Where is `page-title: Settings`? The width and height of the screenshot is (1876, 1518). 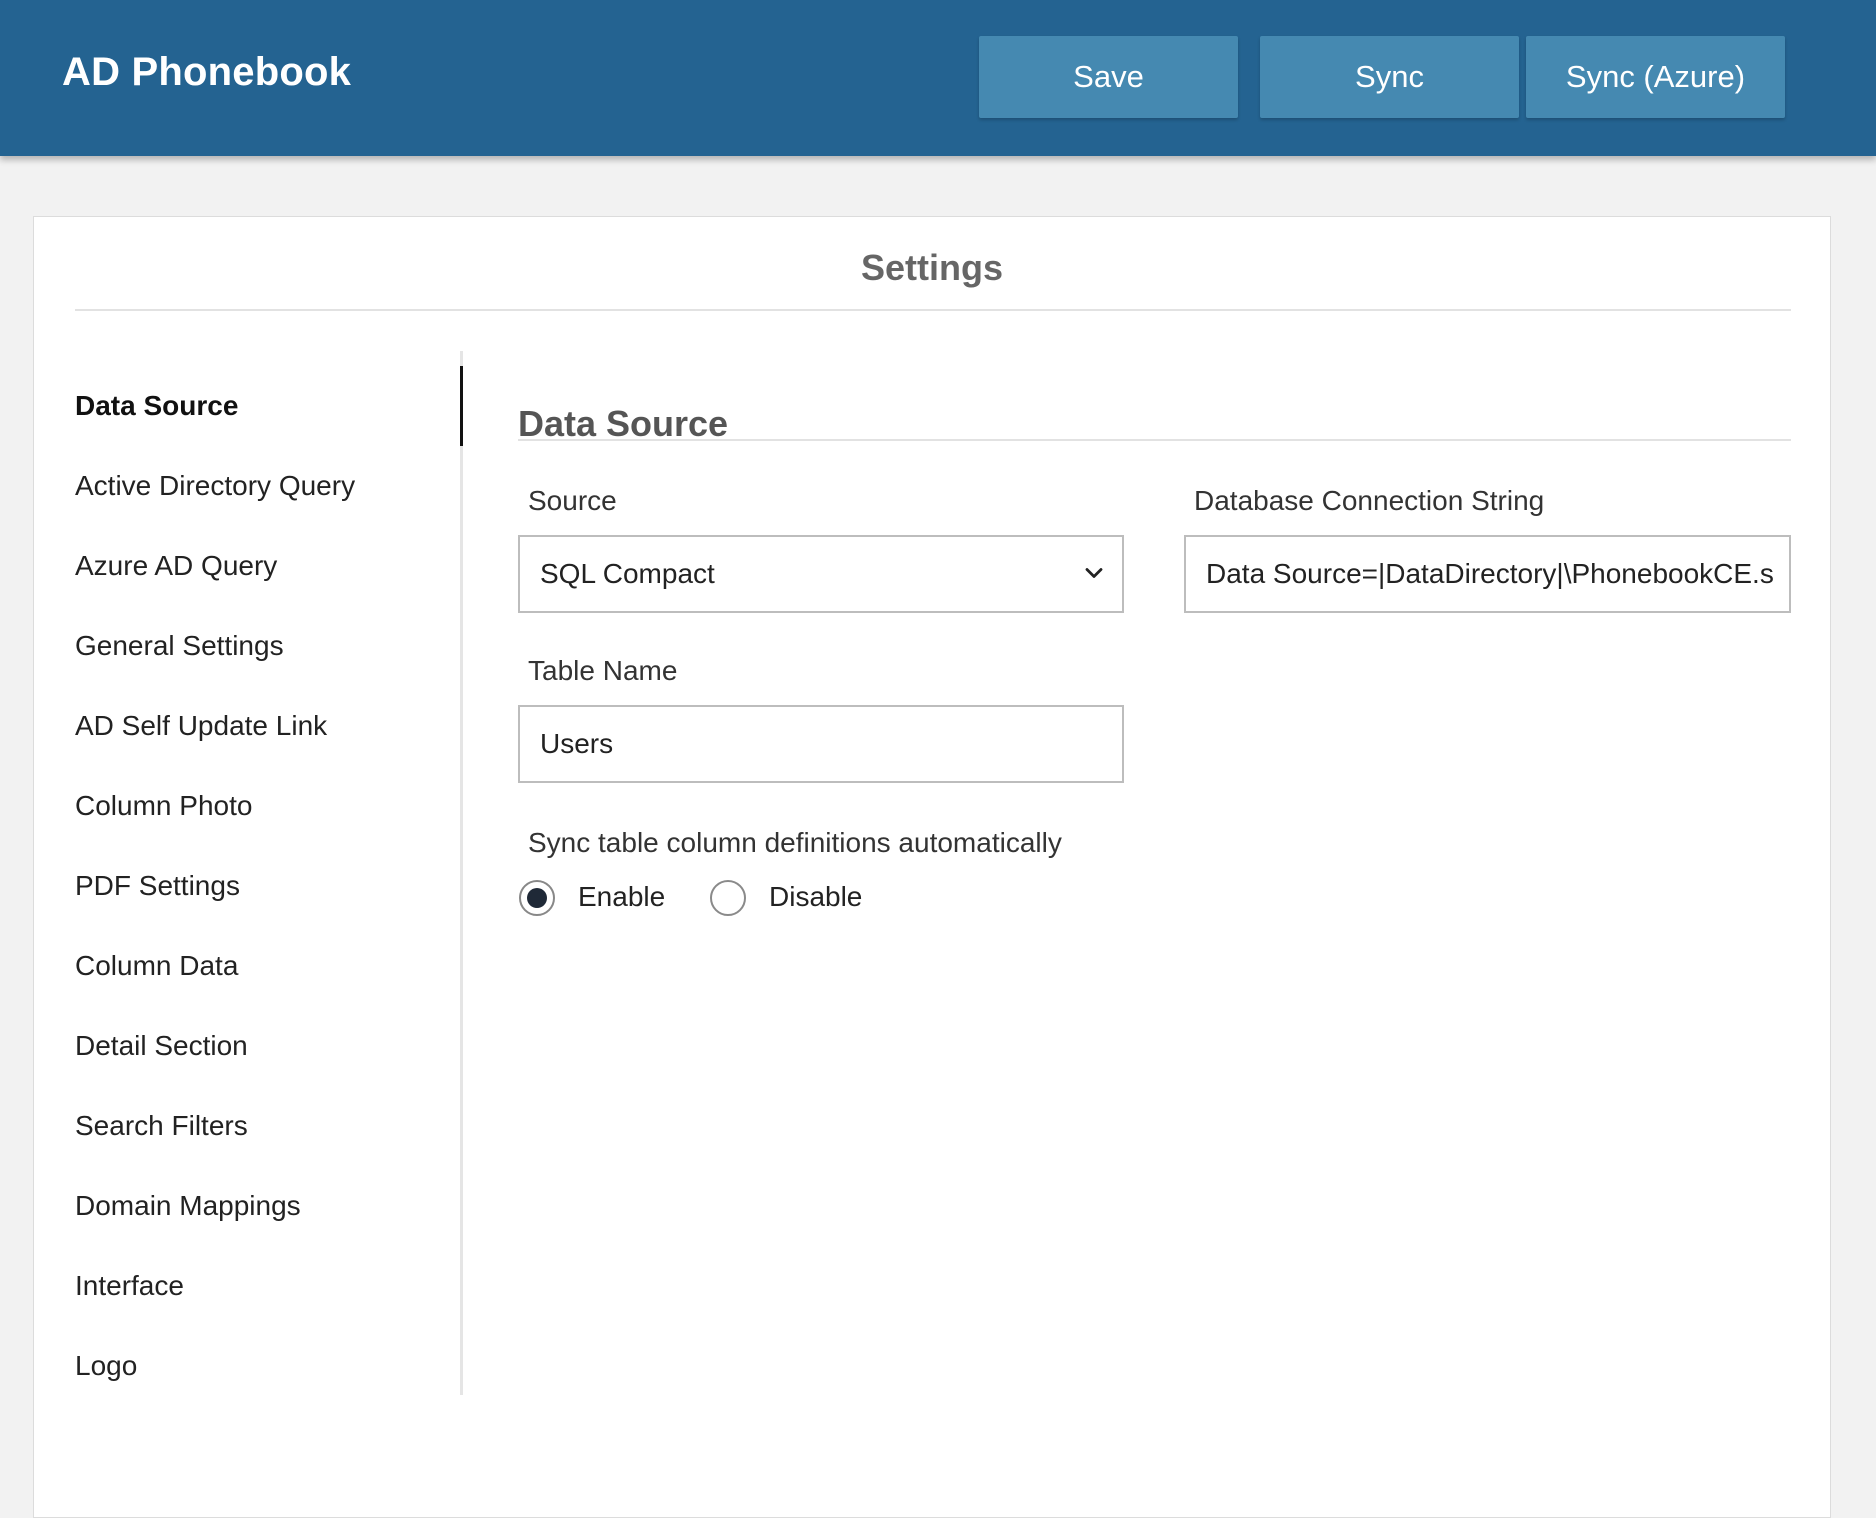
page-title: Settings is located at coordinates (931, 267).